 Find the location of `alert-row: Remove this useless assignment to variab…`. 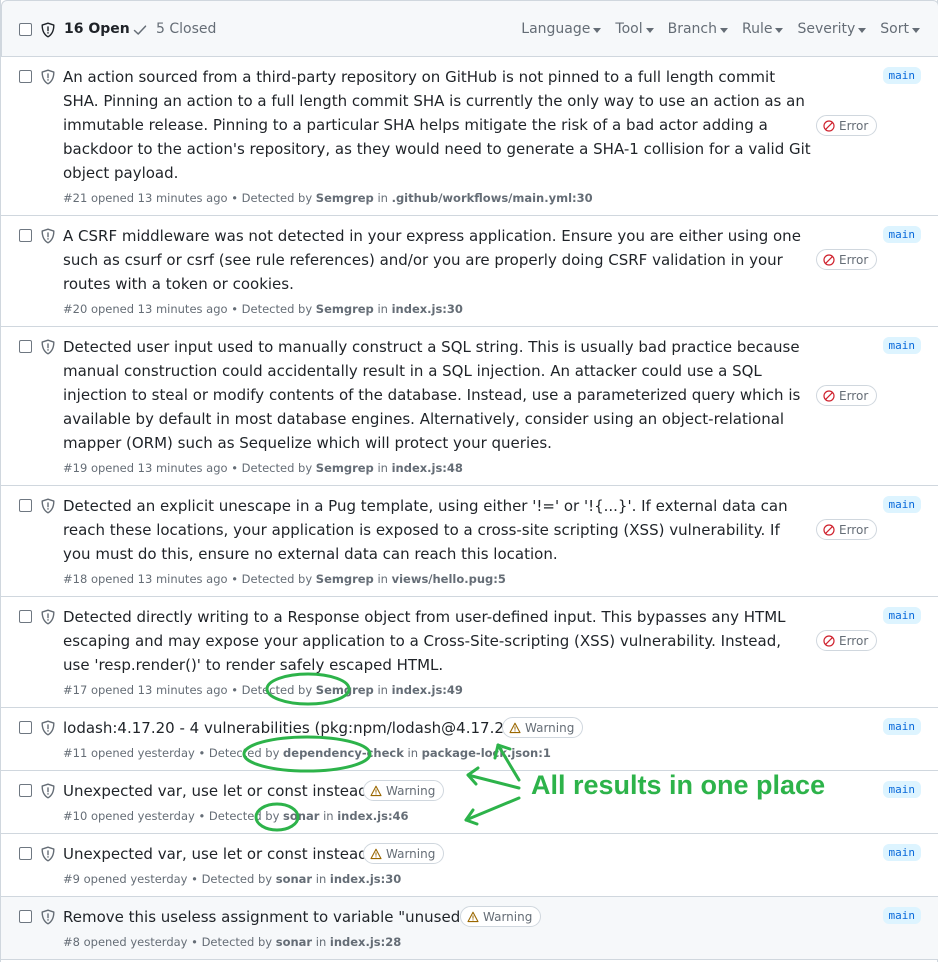

alert-row: Remove this useless assignment to variab… is located at coordinates (469, 928).